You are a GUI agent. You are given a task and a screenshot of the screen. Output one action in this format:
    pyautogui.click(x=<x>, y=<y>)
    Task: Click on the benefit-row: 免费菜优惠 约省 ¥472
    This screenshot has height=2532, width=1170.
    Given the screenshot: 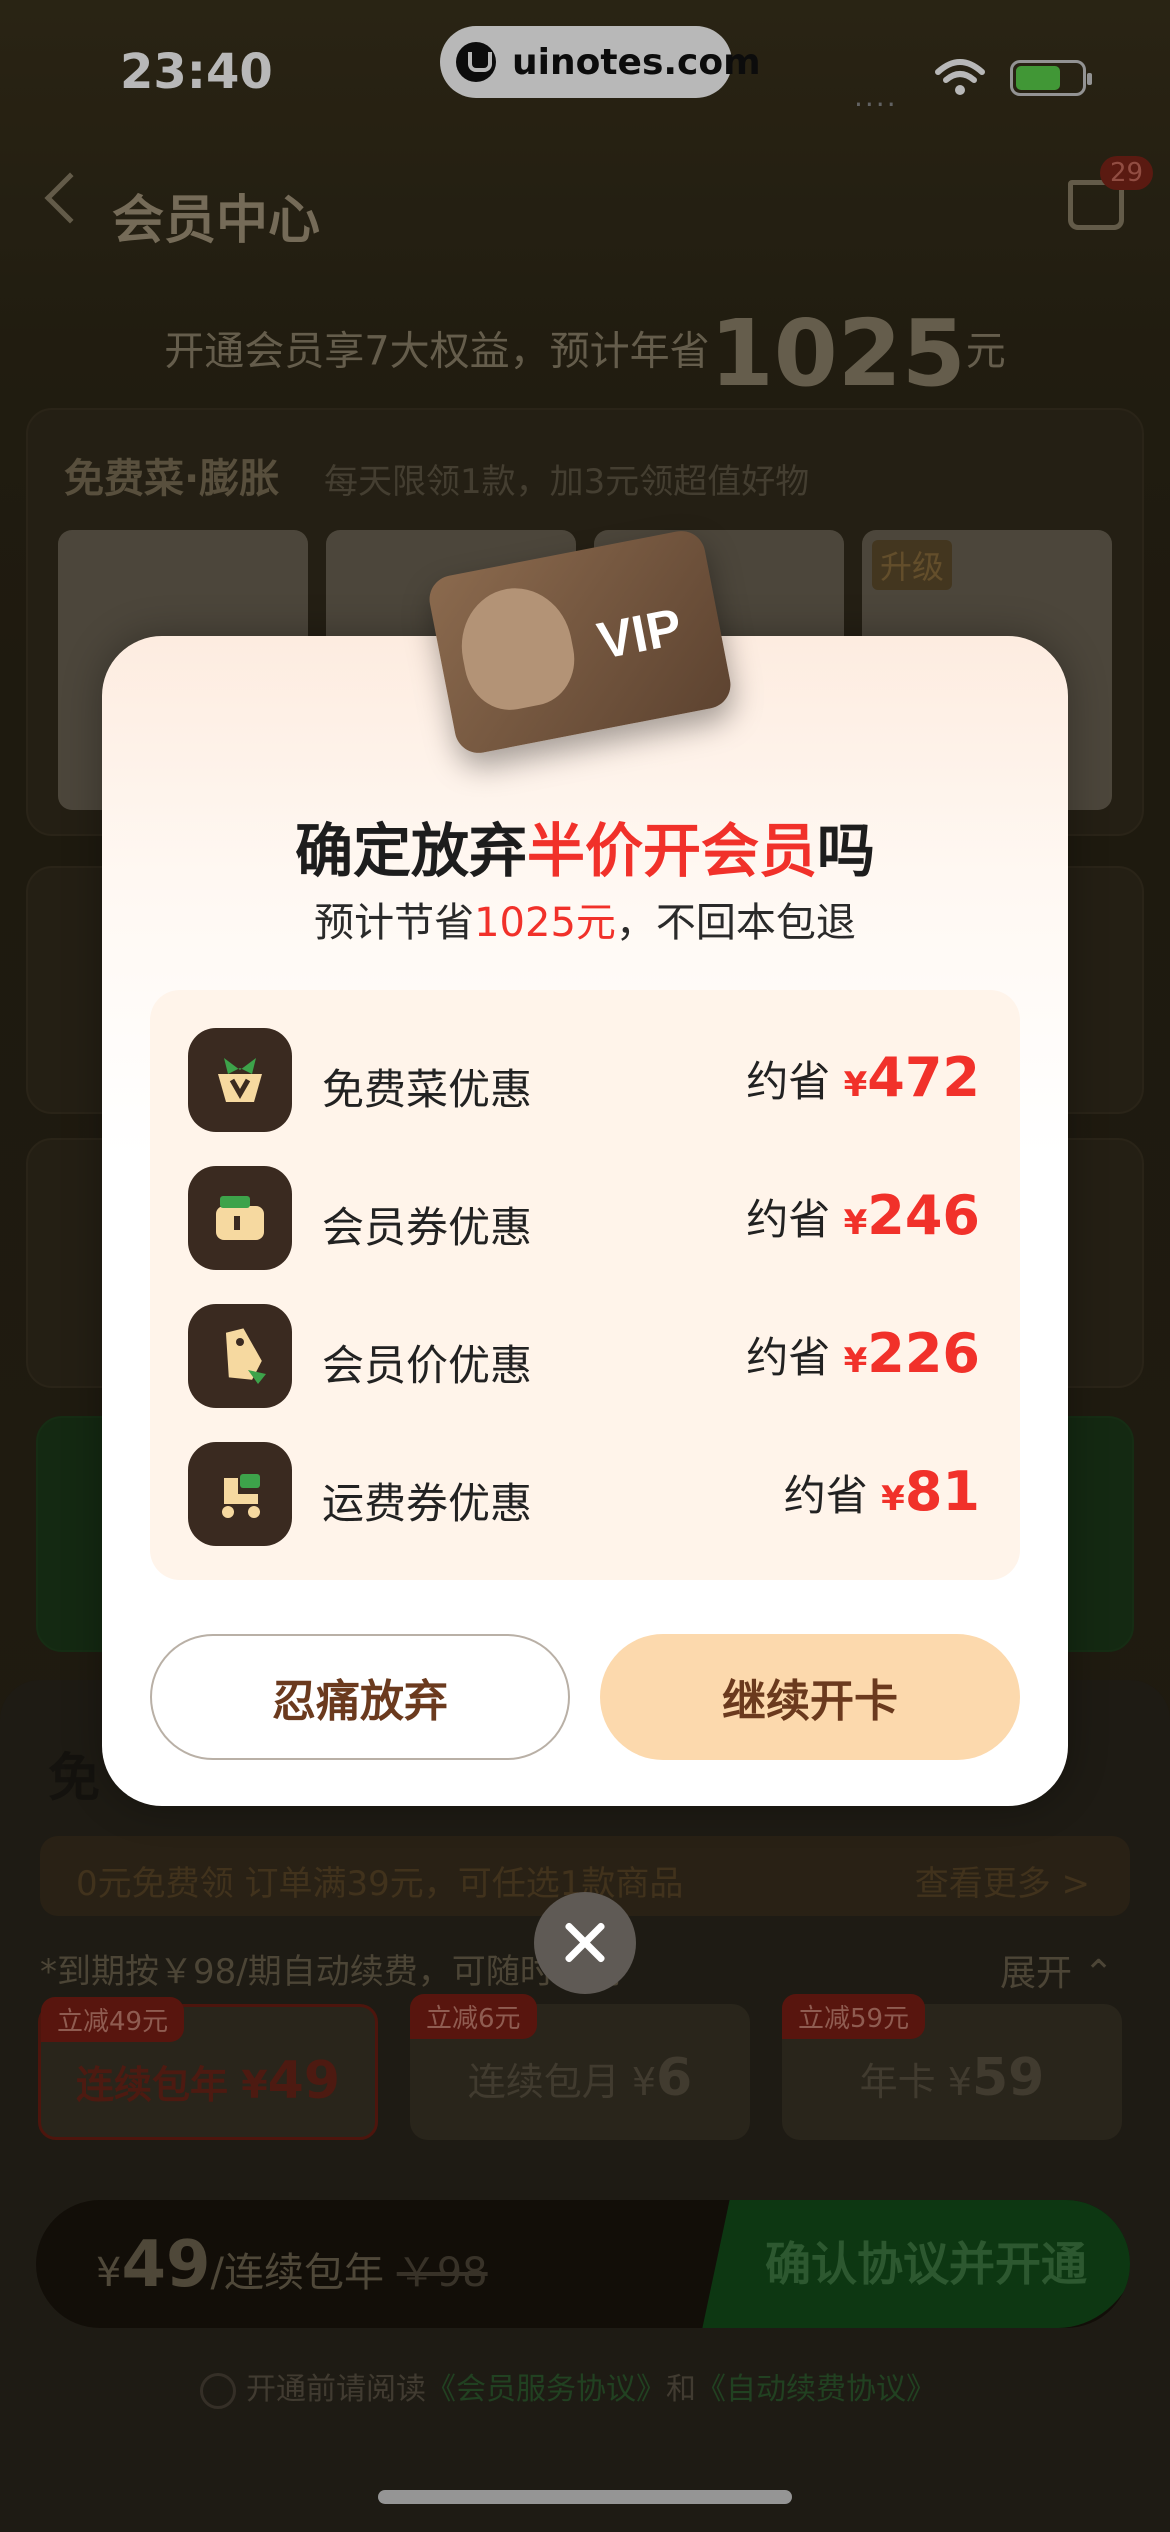 What is the action you would take?
    pyautogui.click(x=585, y=1080)
    